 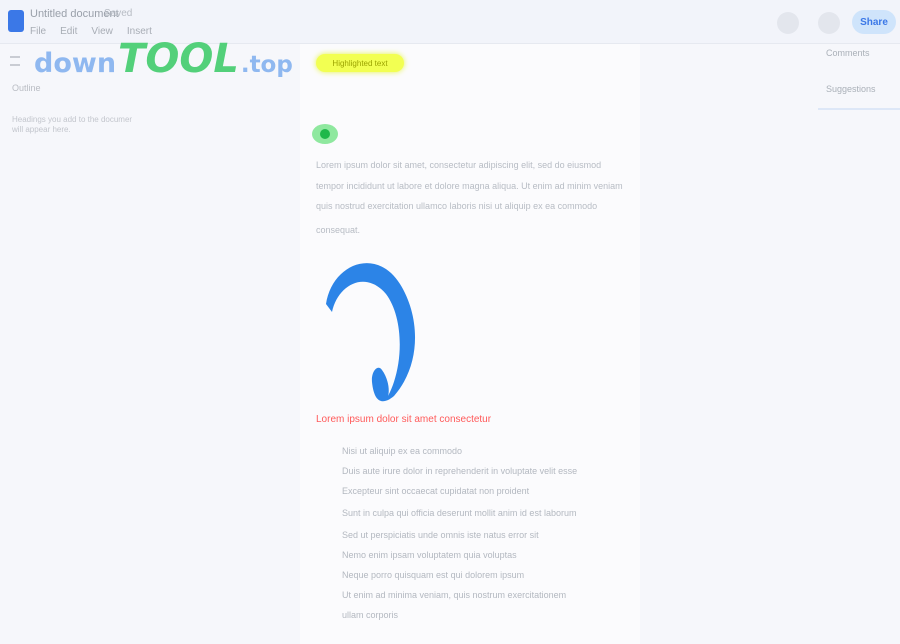 What do you see at coordinates (26, 88) in the screenshot?
I see `outline-heading: Outline` at bounding box center [26, 88].